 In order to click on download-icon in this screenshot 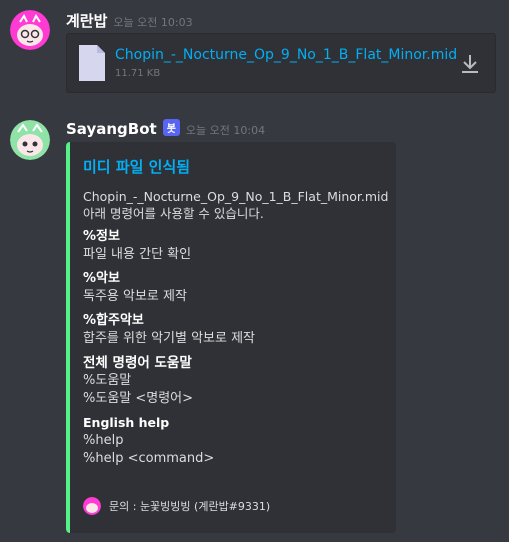, I will do `click(470, 64)`.